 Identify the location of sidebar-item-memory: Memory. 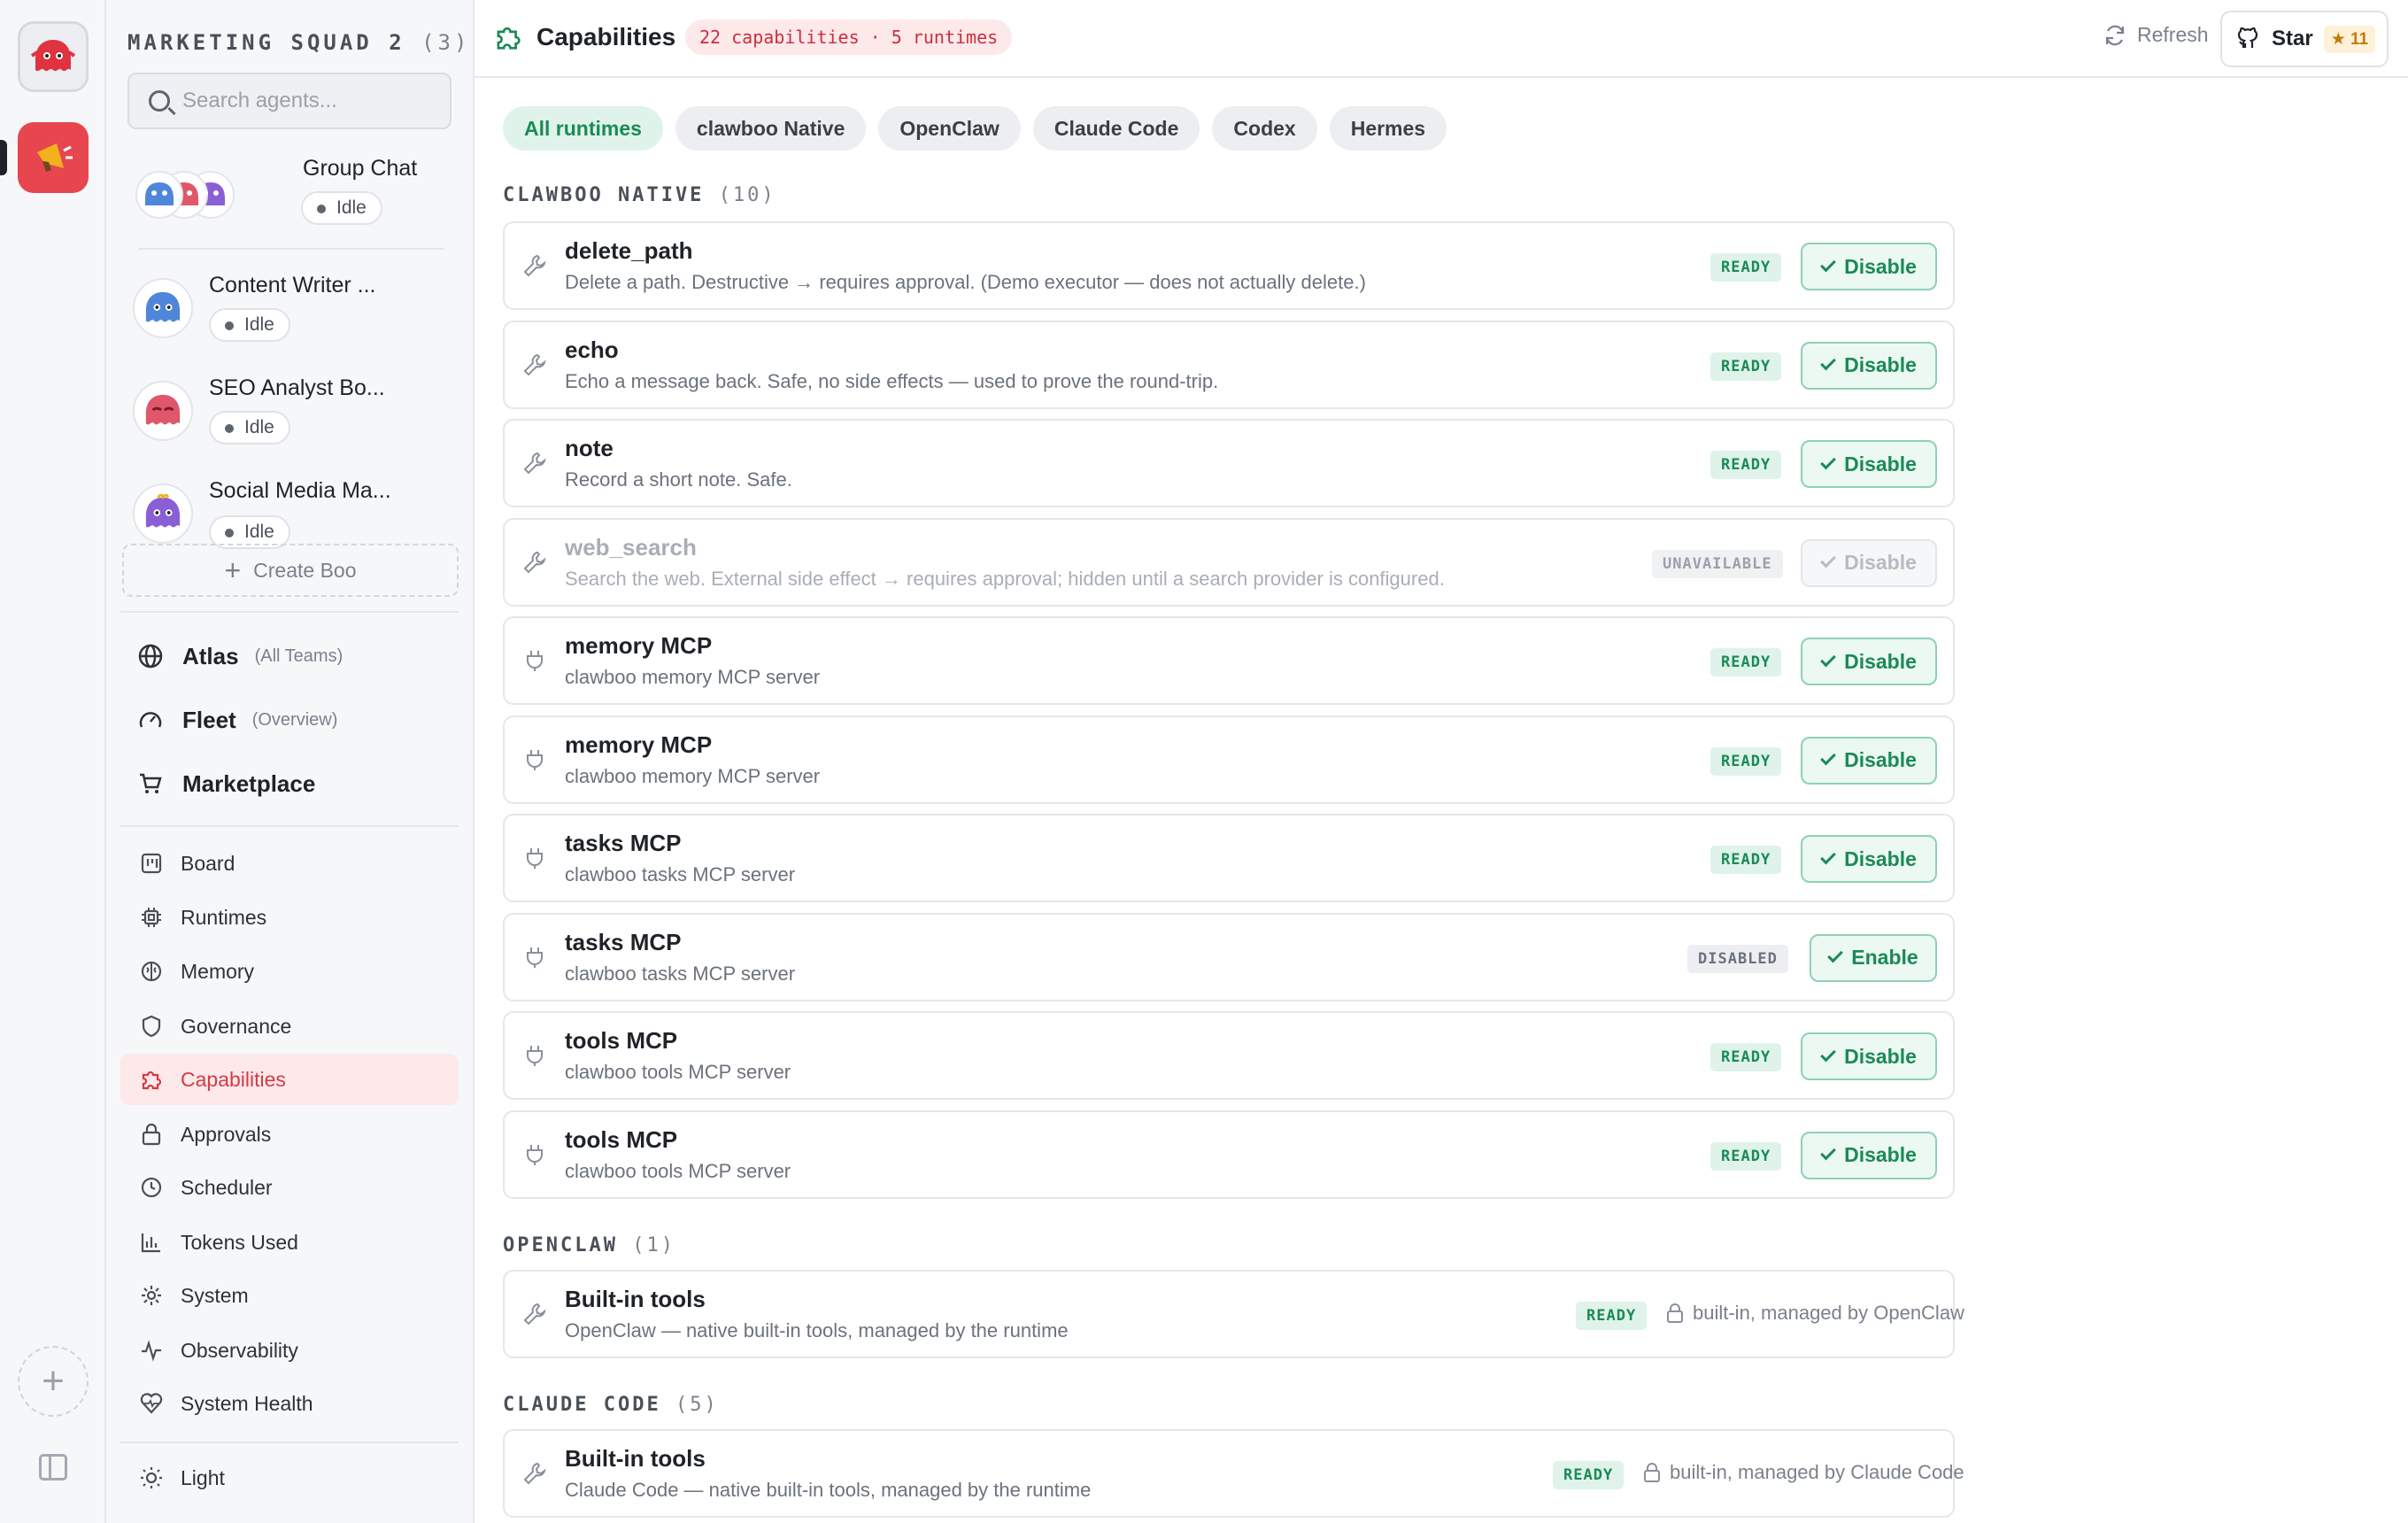
(289, 971).